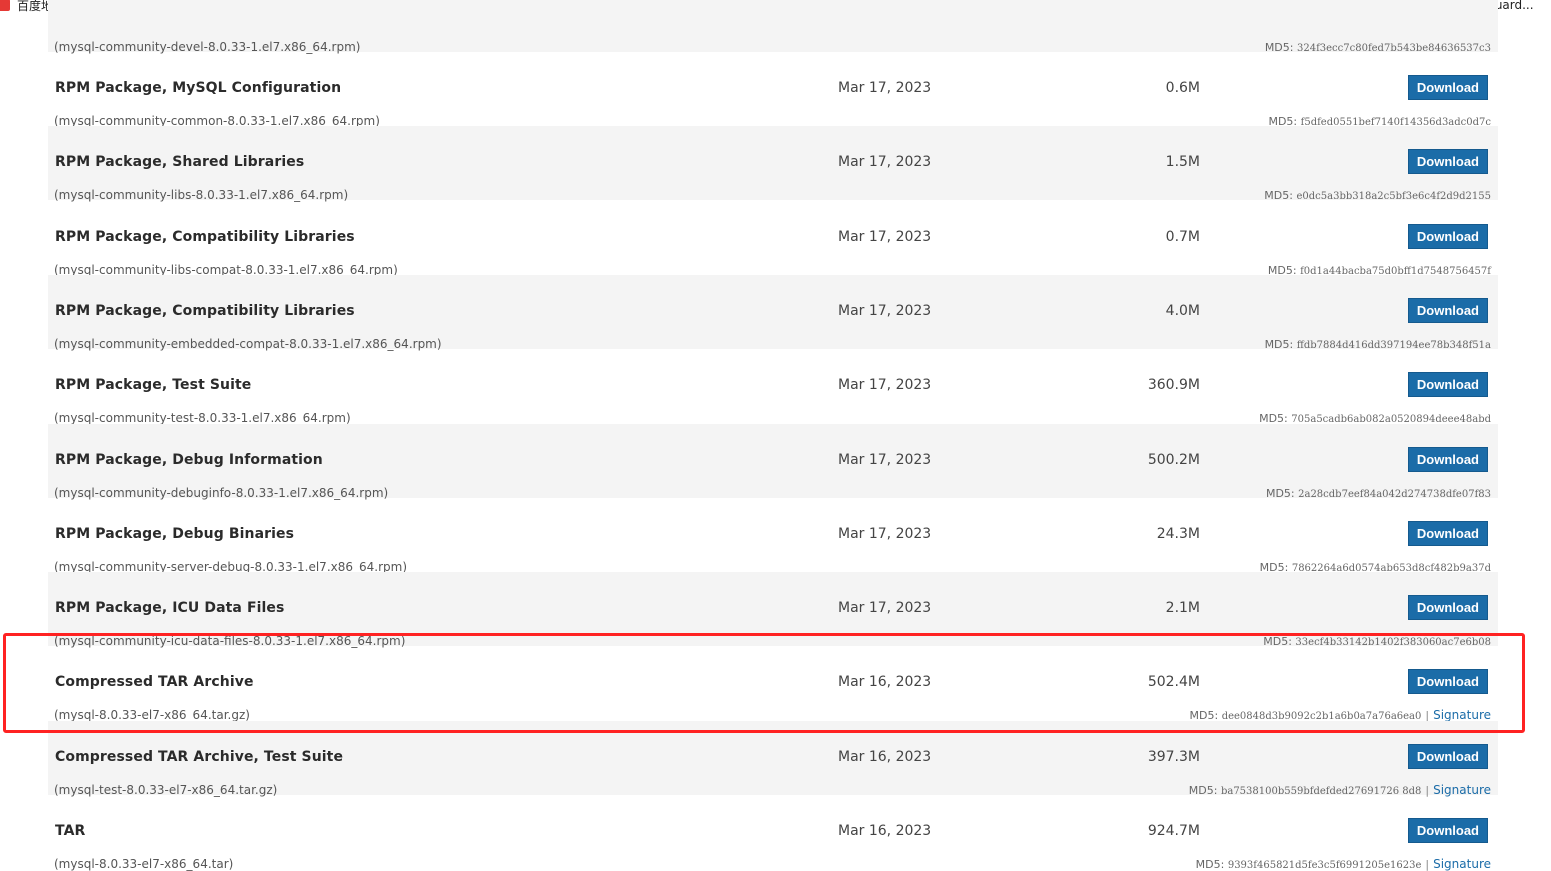  I want to click on package-name: Compressed TAR Archive, so click(154, 682).